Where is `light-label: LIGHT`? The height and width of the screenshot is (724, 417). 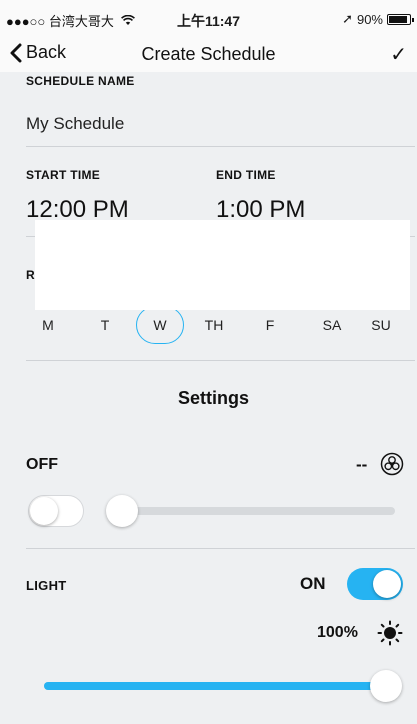 light-label: LIGHT is located at coordinates (46, 585).